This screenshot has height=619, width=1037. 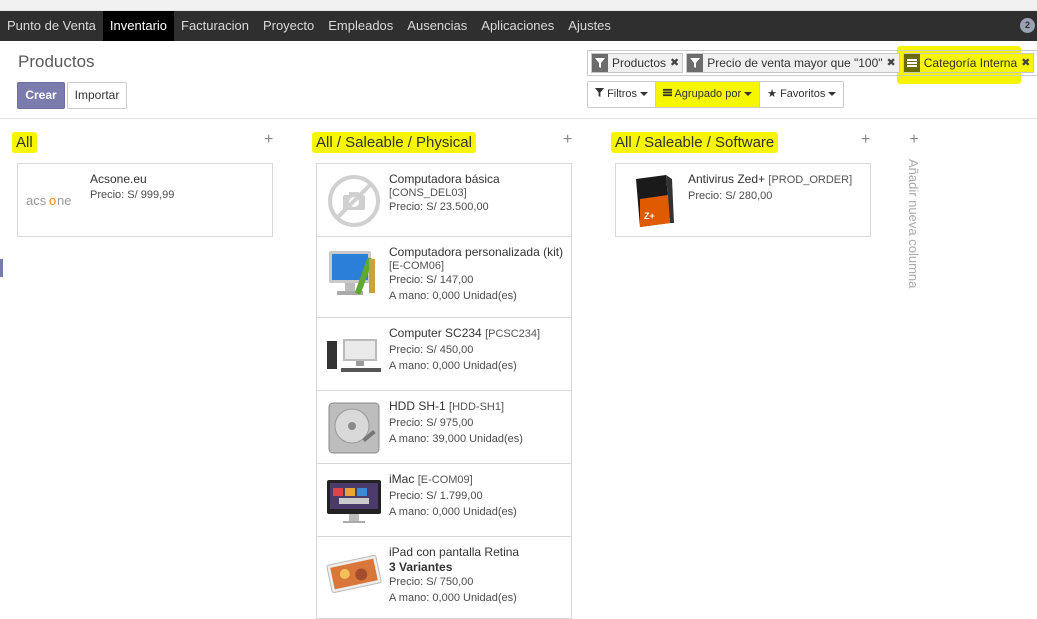 What do you see at coordinates (288, 26) in the screenshot?
I see `nav-item-proyecto: Proyecto` at bounding box center [288, 26].